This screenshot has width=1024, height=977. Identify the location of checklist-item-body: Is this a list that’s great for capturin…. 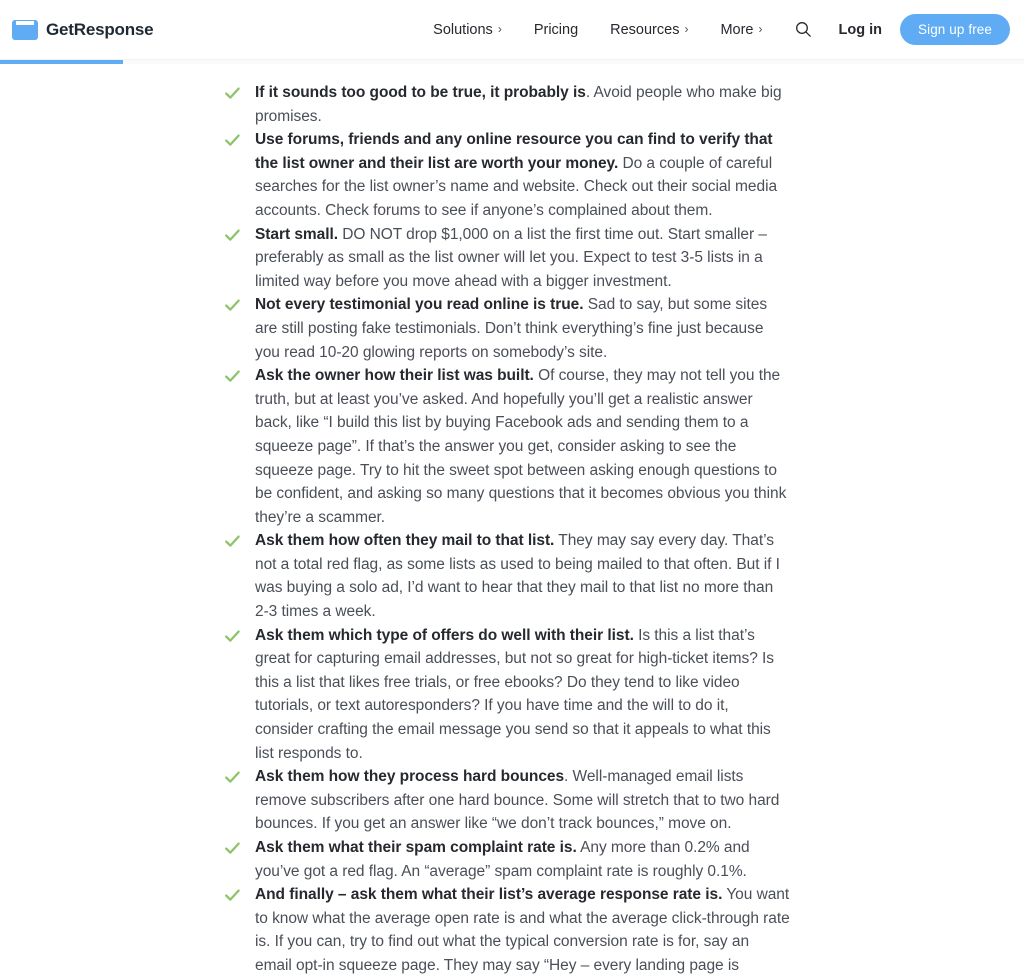
(515, 694).